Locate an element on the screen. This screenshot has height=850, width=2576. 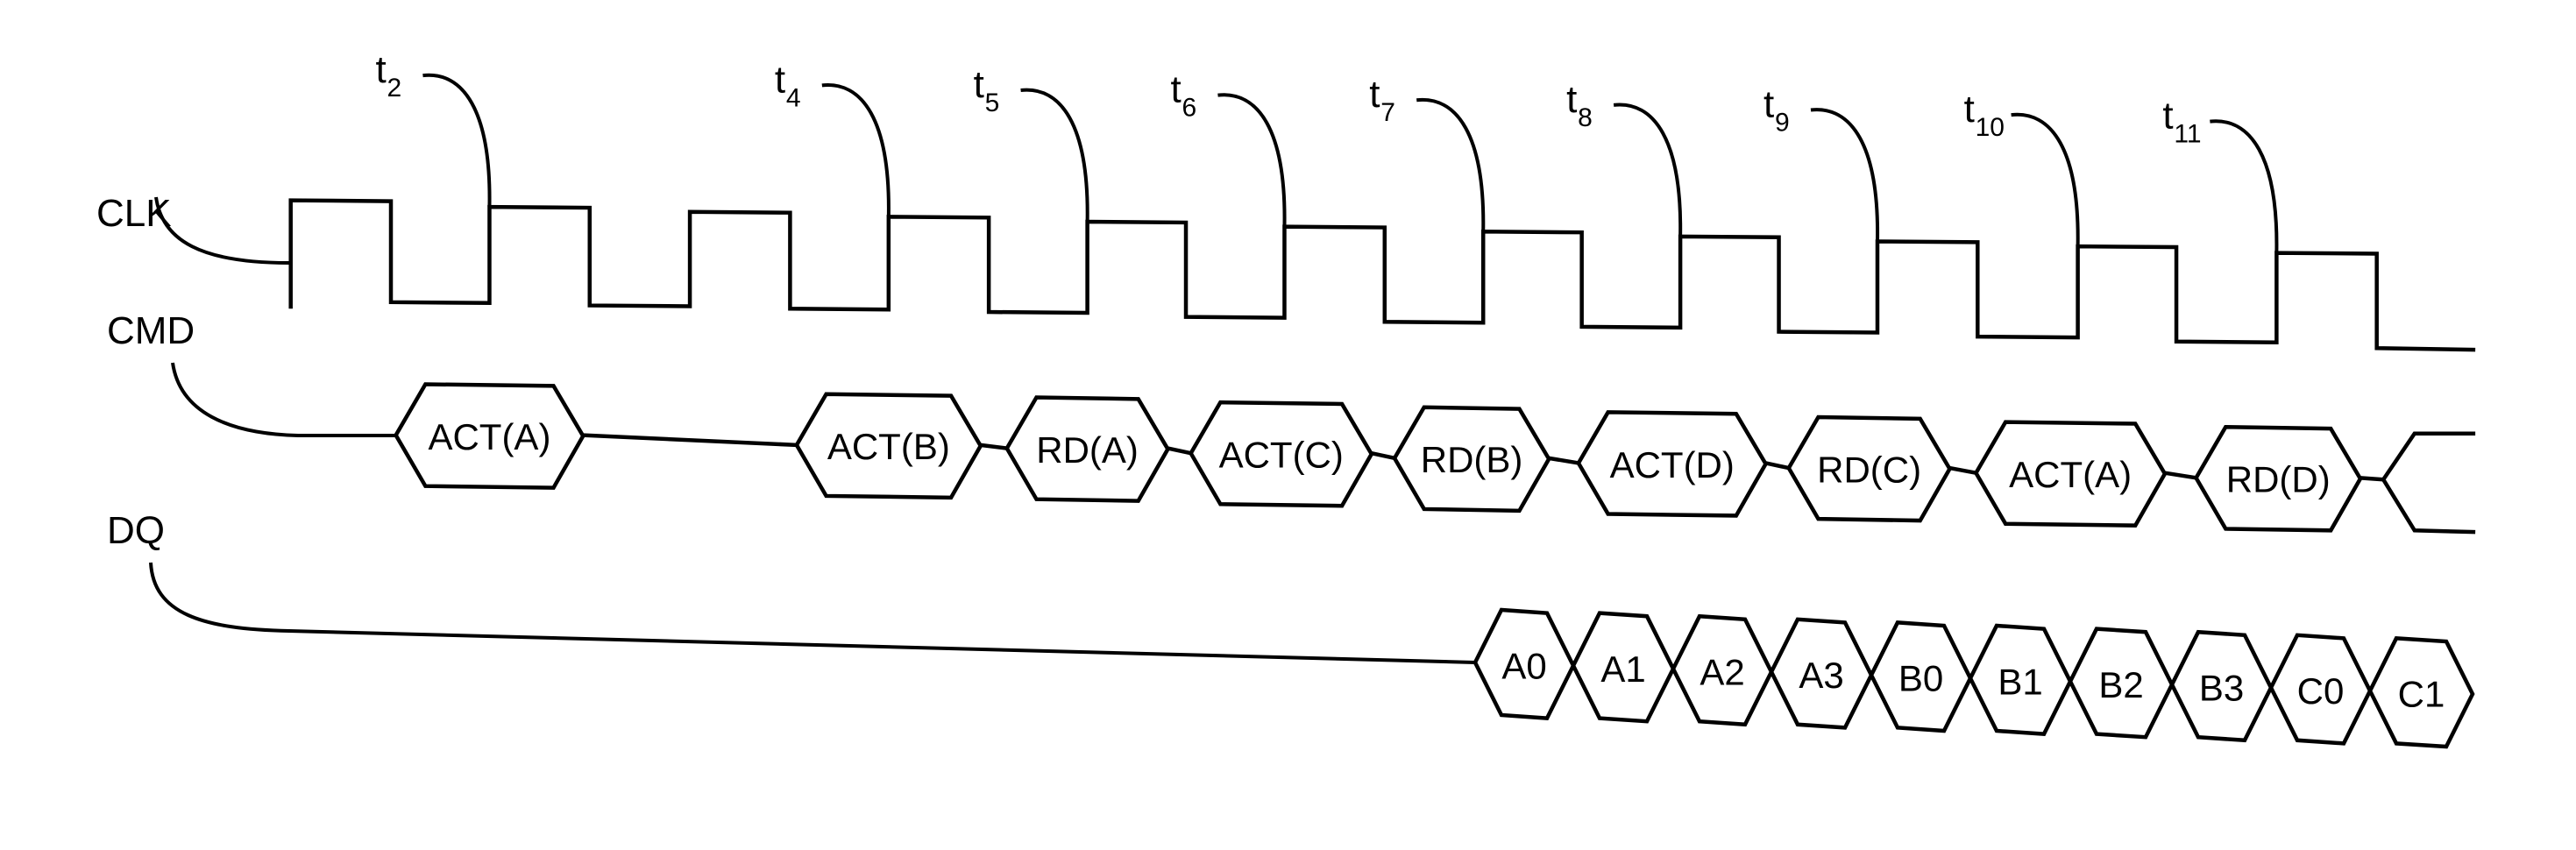
cmd-hexagon: RD(B) is located at coordinates (1471, 459).